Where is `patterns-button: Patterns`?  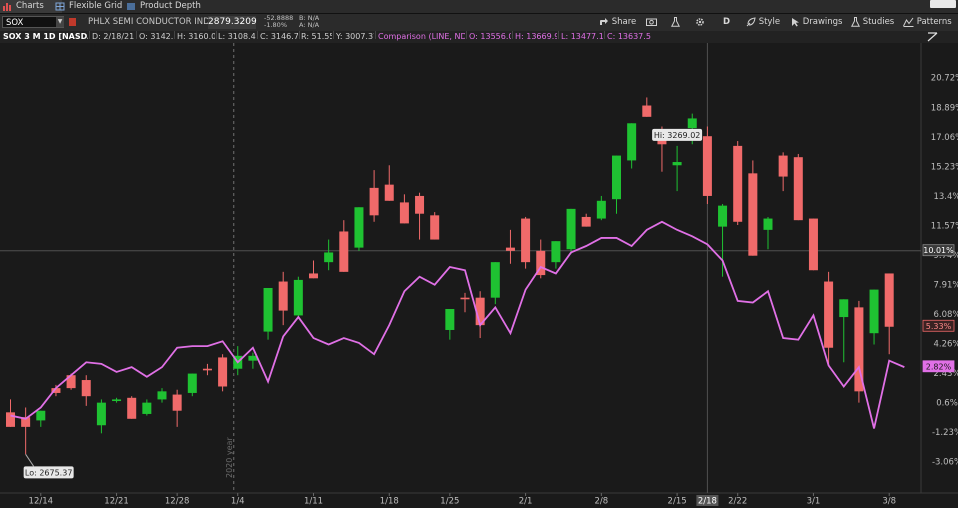
patterns-button: Patterns is located at coordinates (927, 22).